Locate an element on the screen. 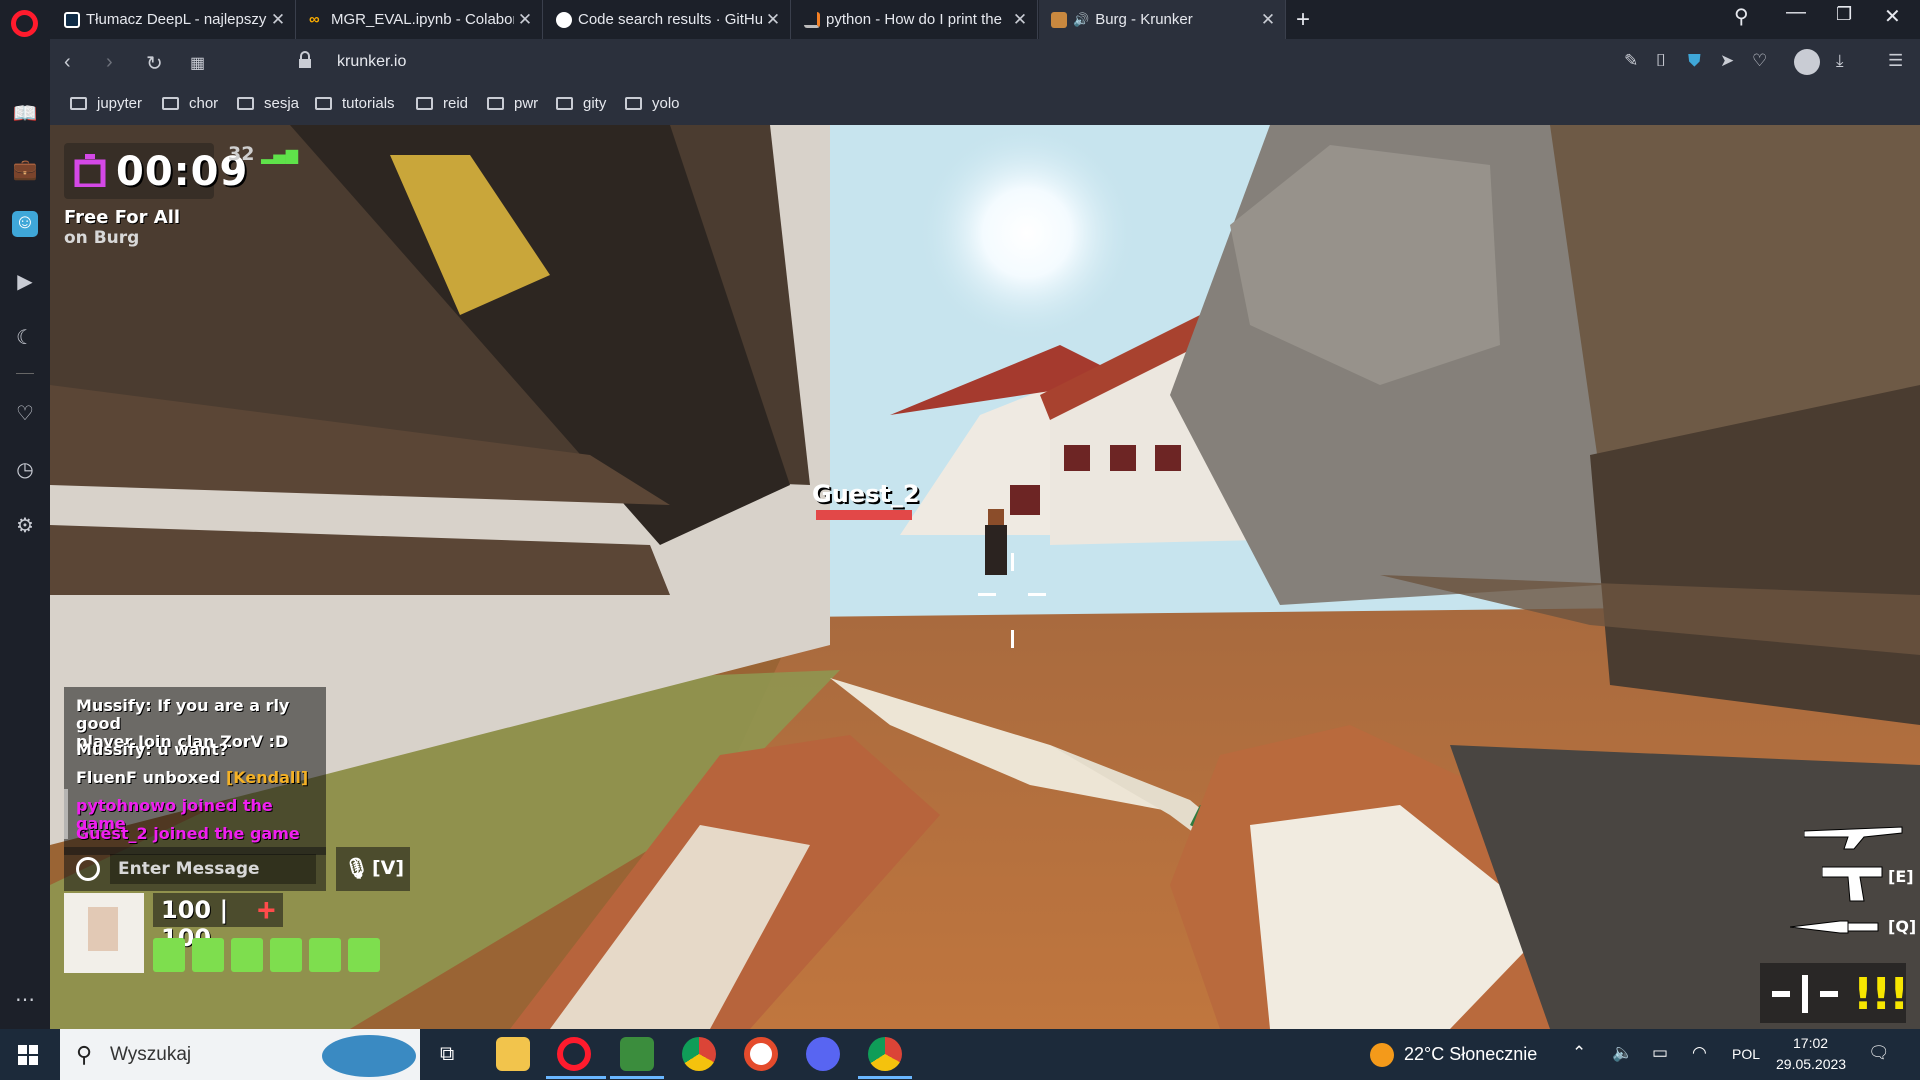  easy-setup-icon: ☰ is located at coordinates (1895, 61).